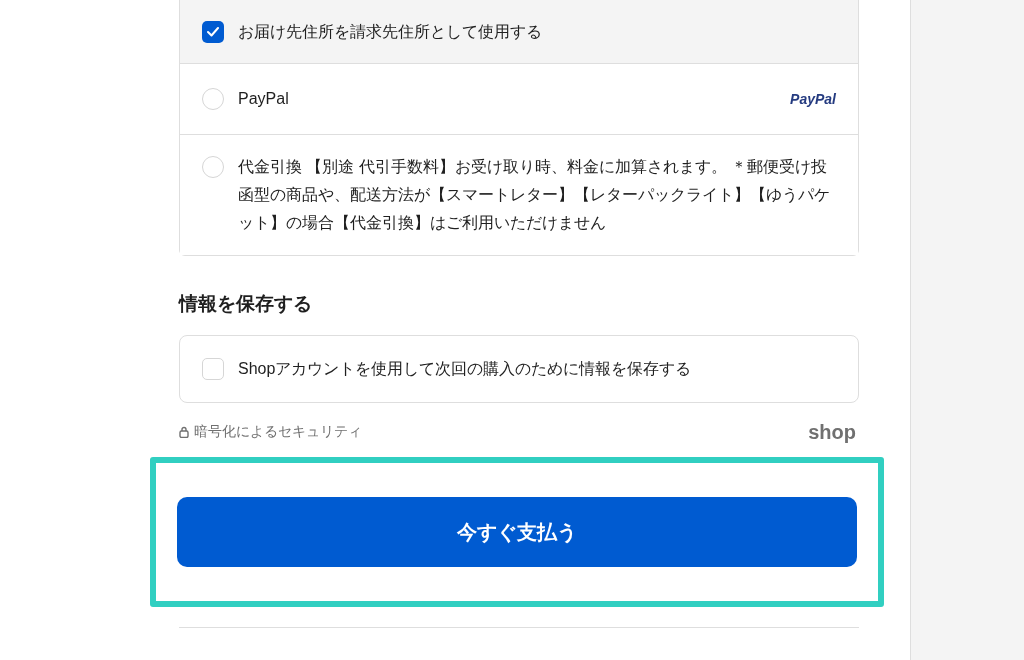  Describe the element at coordinates (390, 31) in the screenshot. I see `option-label: お届け先住所を請求先住所として使用する` at that location.